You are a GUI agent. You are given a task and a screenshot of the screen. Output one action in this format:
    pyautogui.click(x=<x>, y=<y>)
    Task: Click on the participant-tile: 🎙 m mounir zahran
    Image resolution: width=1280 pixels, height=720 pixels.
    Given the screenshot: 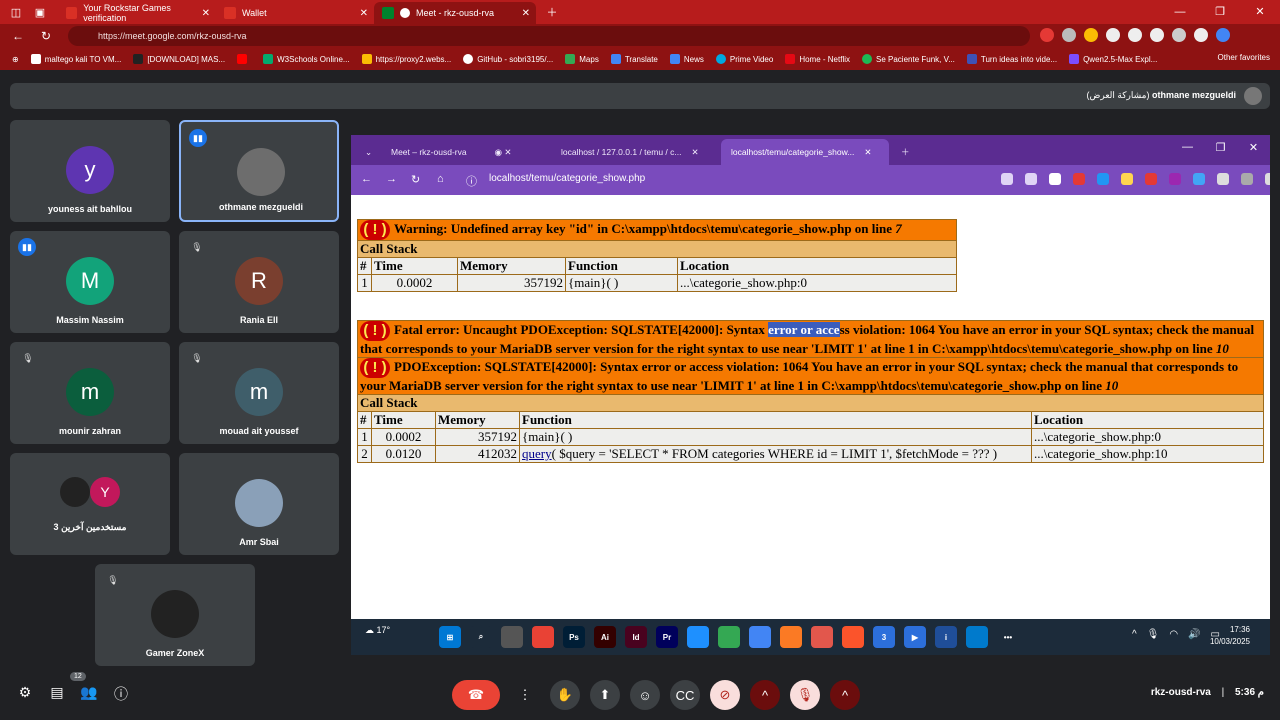 What is the action you would take?
    pyautogui.click(x=90, y=393)
    